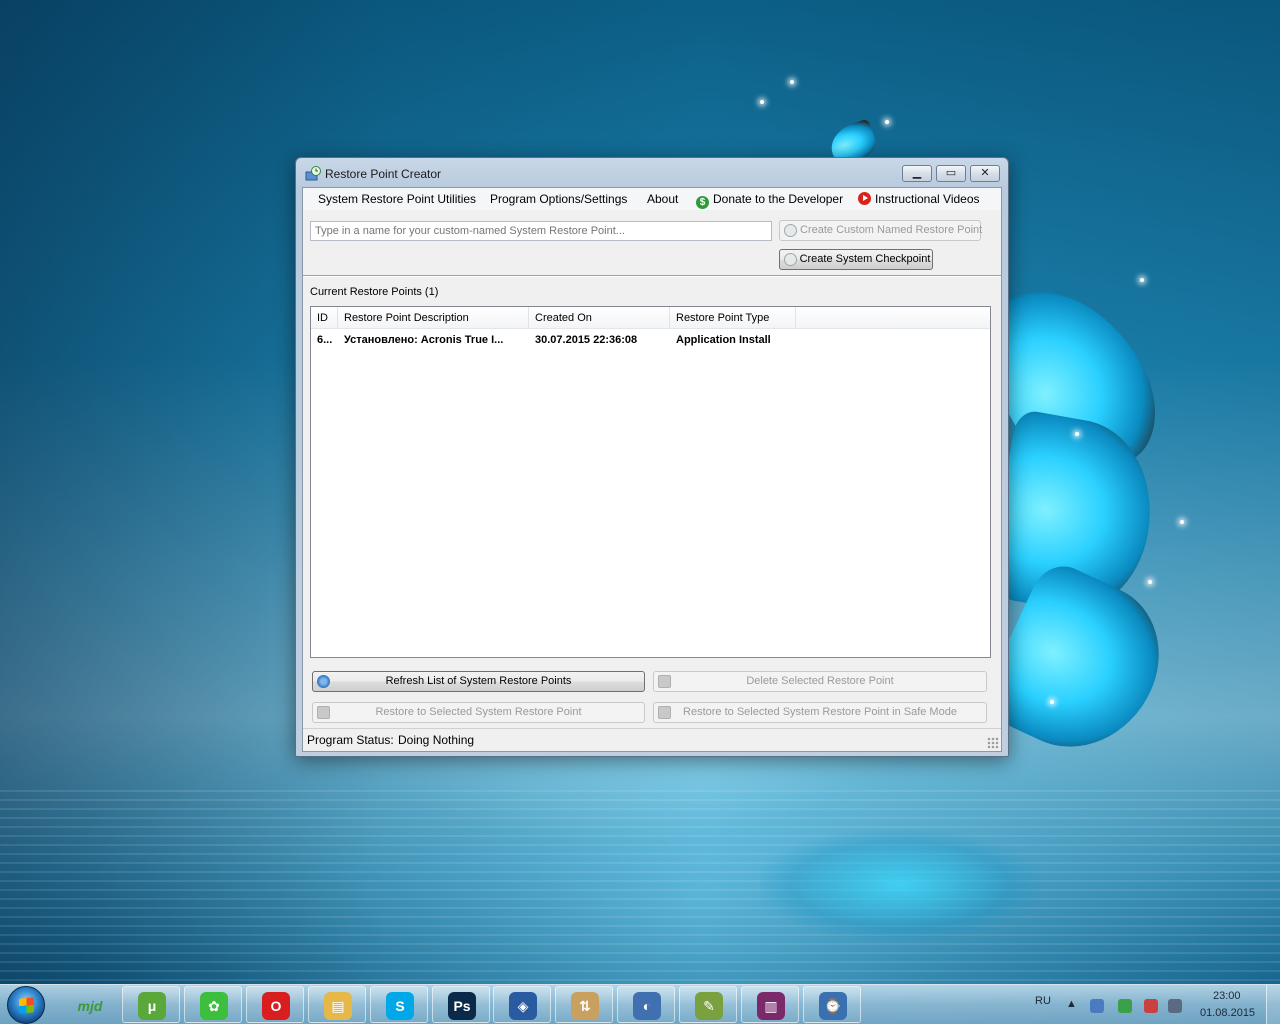 This screenshot has width=1280, height=1024. Describe the element at coordinates (652, 739) in the screenshot. I see `status-bar: Program Status: Doing Nothing` at that location.